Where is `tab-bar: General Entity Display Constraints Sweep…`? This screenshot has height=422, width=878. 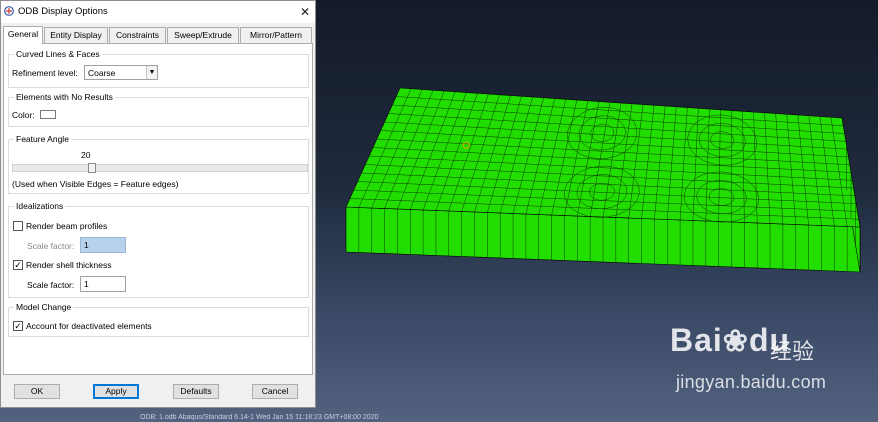 tab-bar: General Entity Display Constraints Sweep… is located at coordinates (158, 35).